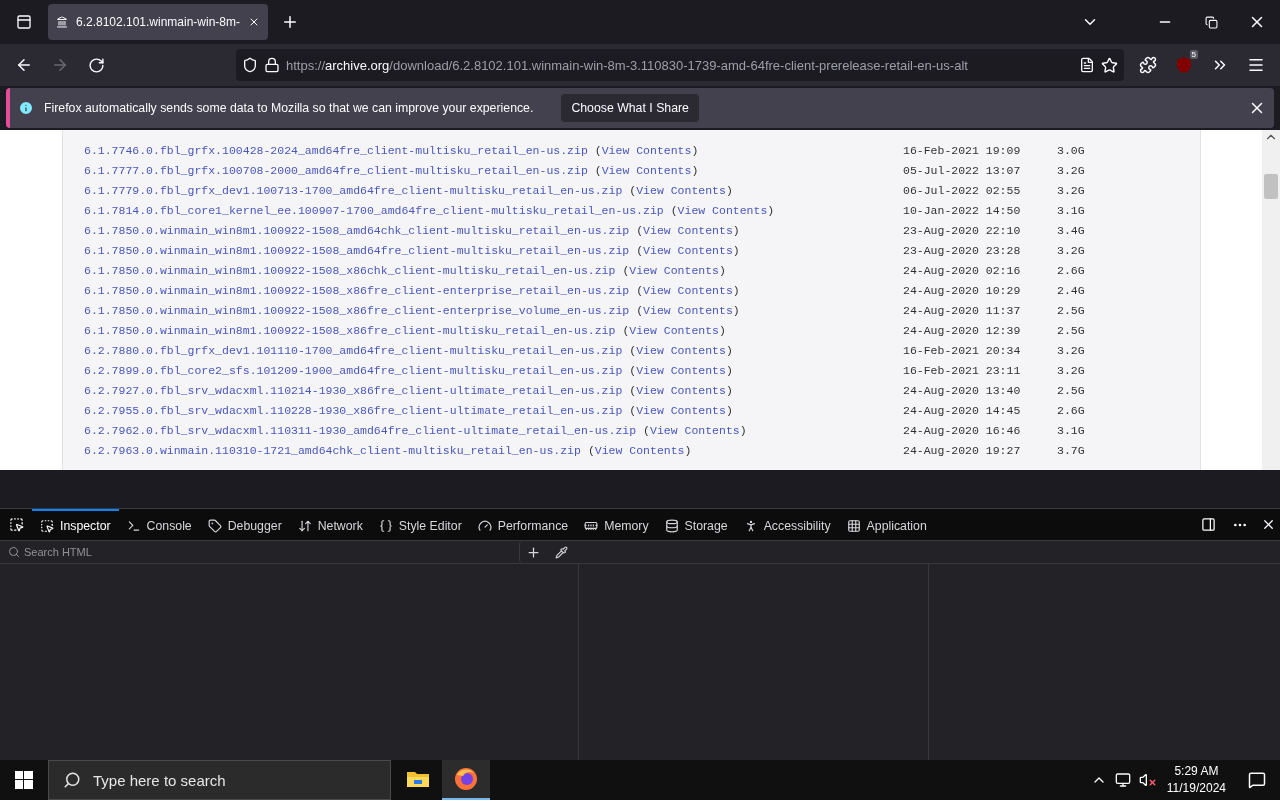  I want to click on date-text: 05-Jul-2022 13:07, so click(962, 170).